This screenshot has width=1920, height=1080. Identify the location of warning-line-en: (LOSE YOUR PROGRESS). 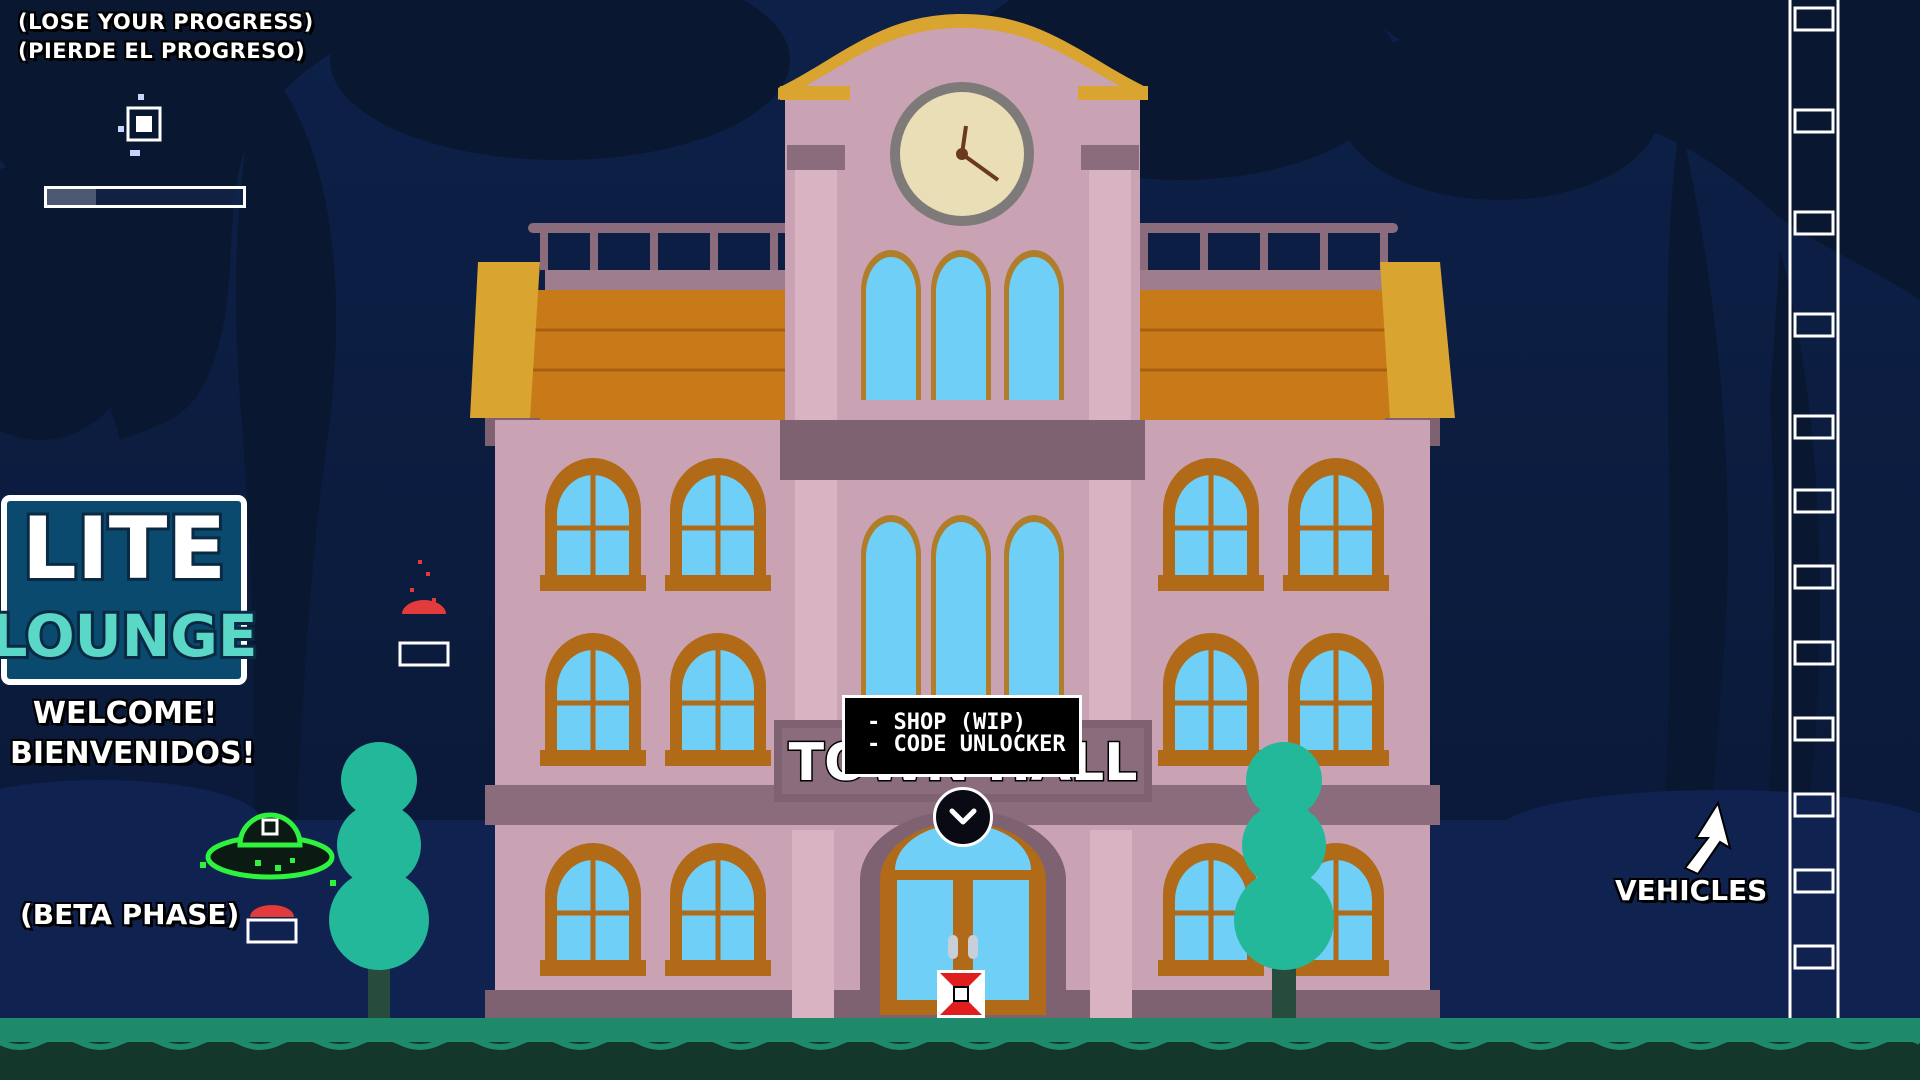
(166, 22).